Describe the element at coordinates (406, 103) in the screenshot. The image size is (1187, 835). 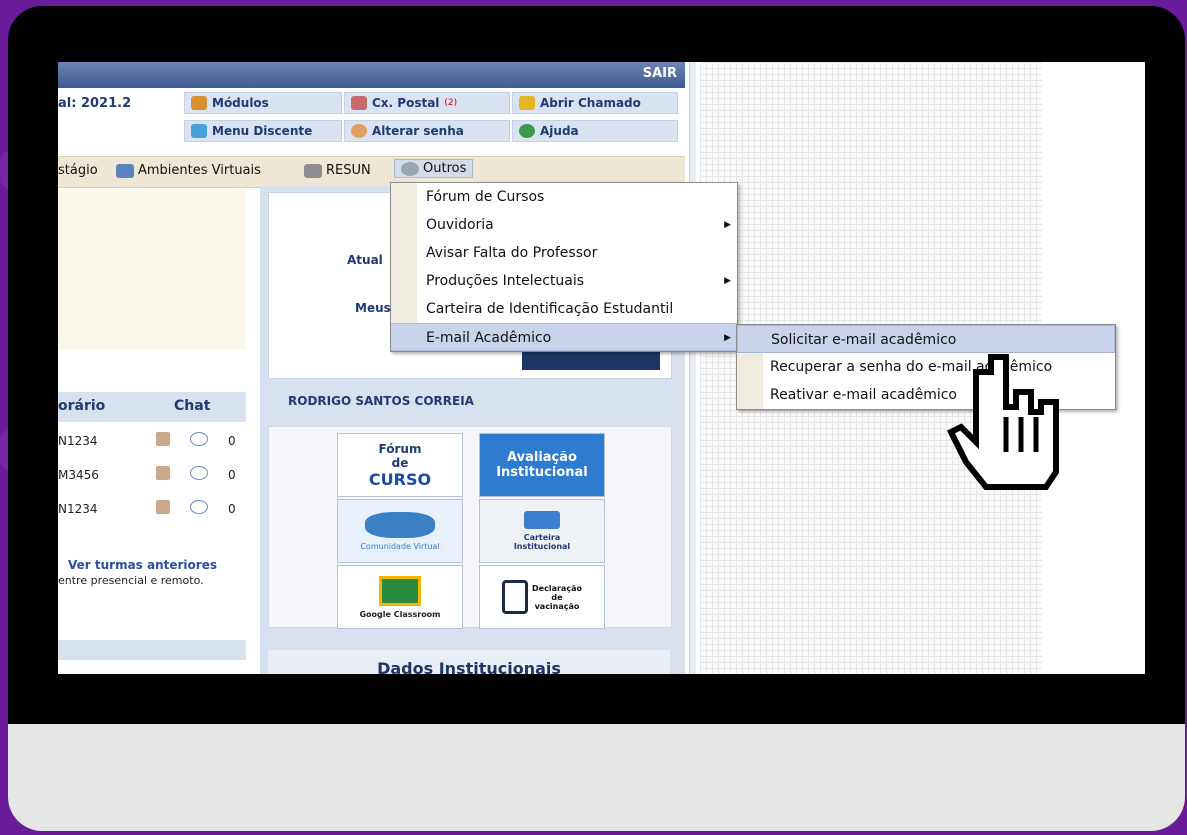
I see `caixa-postal-label: Cx. Postal` at that location.